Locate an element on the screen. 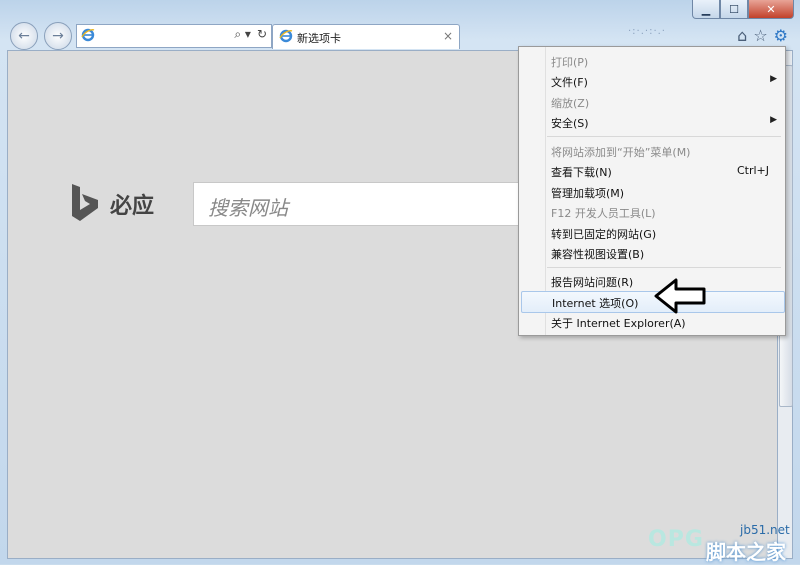 The height and width of the screenshot is (565, 800). menu-item-compat-view: 兼容性视图设置(B) is located at coordinates (652, 253).